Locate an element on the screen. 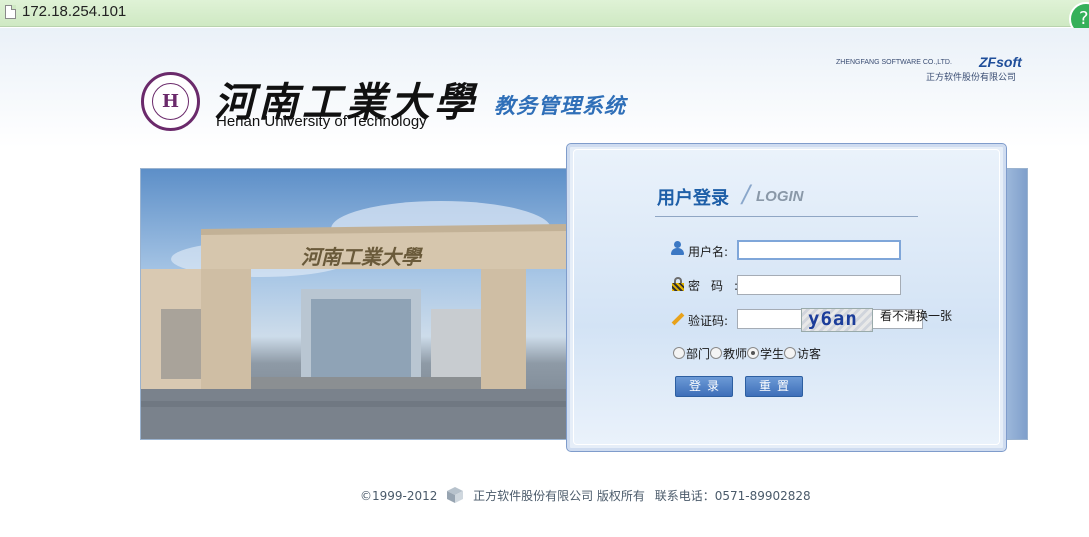 The height and width of the screenshot is (537, 1089). role-label-dept: 部门 is located at coordinates (698, 354).